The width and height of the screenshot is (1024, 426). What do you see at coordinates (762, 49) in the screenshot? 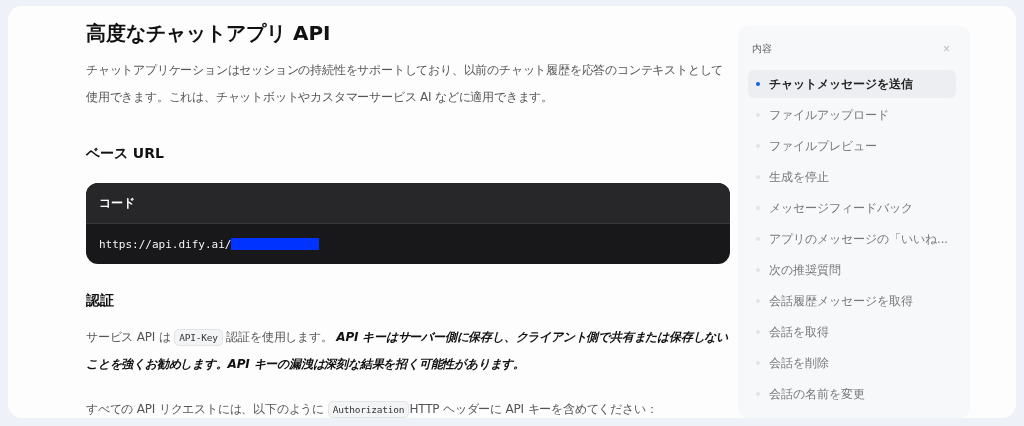
I see `toc-title: 内容` at bounding box center [762, 49].